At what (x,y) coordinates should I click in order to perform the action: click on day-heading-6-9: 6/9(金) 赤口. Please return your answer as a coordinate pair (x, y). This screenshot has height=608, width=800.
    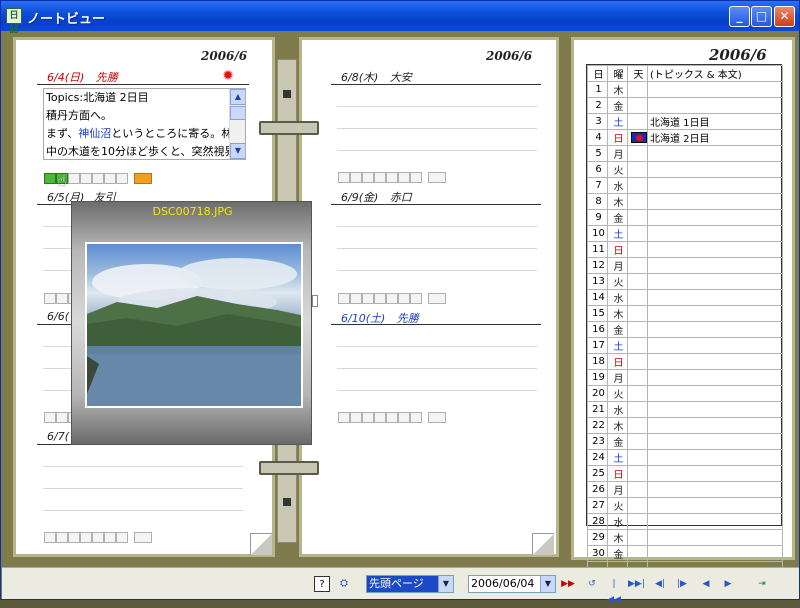
    Looking at the image, I should click on (376, 196).